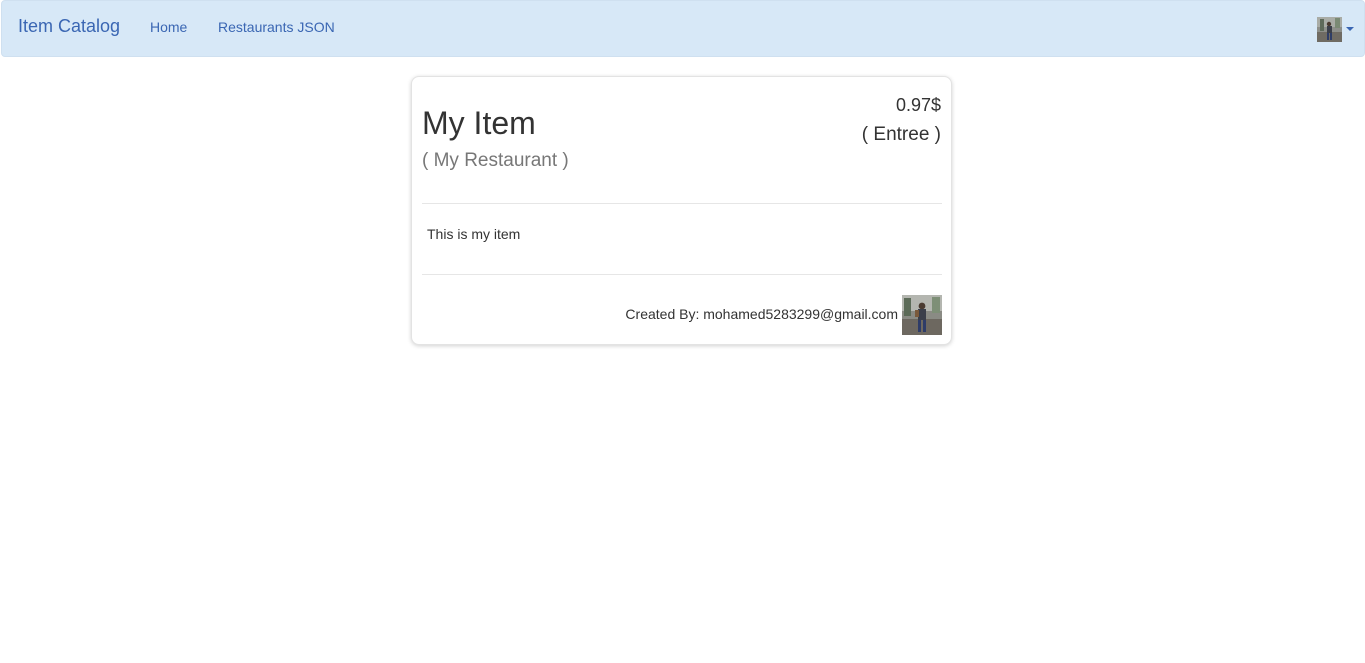  I want to click on creator-avatar, so click(922, 315).